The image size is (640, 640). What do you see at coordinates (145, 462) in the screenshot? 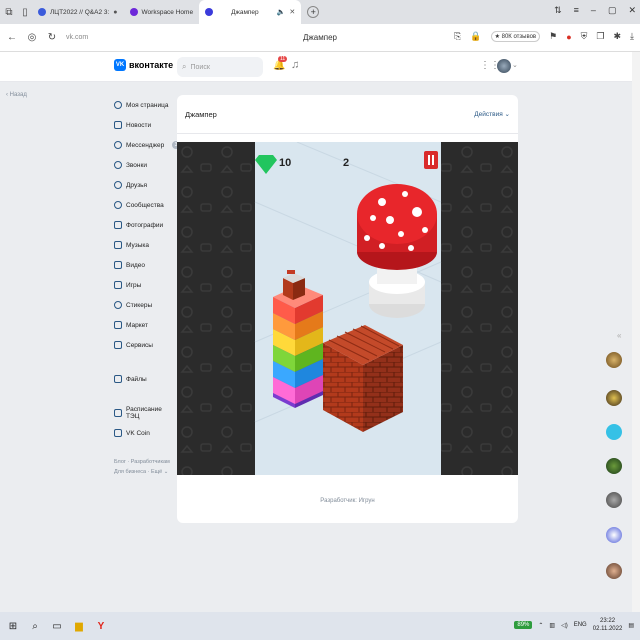
I see `footer-links: Блог · Разработчикам` at bounding box center [145, 462].